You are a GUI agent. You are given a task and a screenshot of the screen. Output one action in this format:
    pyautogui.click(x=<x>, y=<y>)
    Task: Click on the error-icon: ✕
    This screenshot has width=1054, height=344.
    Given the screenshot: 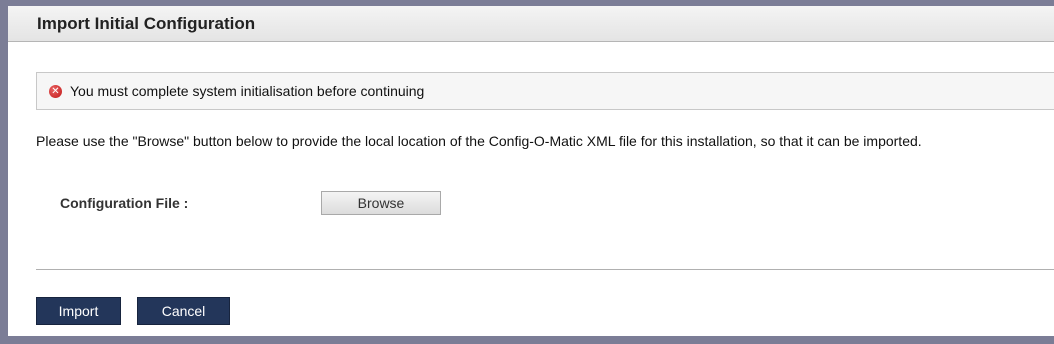 What is the action you would take?
    pyautogui.click(x=55, y=91)
    